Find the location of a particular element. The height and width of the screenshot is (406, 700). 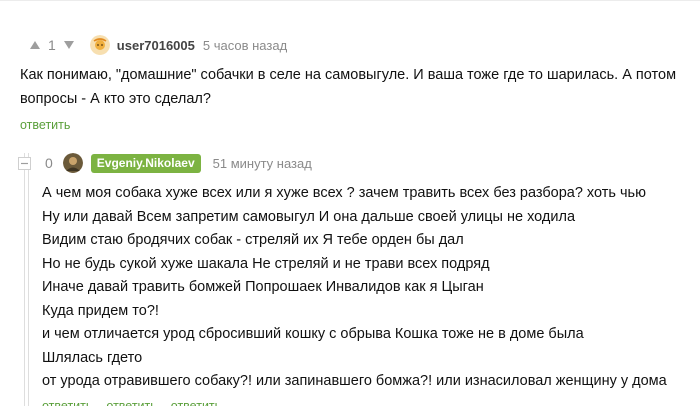

avatar-photo-icon is located at coordinates (72, 163).